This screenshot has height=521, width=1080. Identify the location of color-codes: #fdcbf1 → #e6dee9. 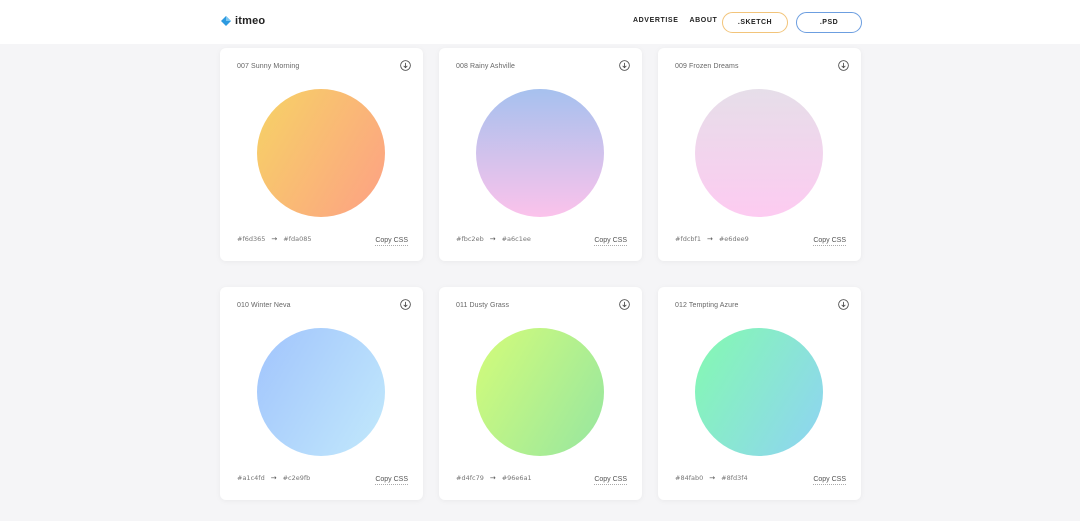
(712, 239).